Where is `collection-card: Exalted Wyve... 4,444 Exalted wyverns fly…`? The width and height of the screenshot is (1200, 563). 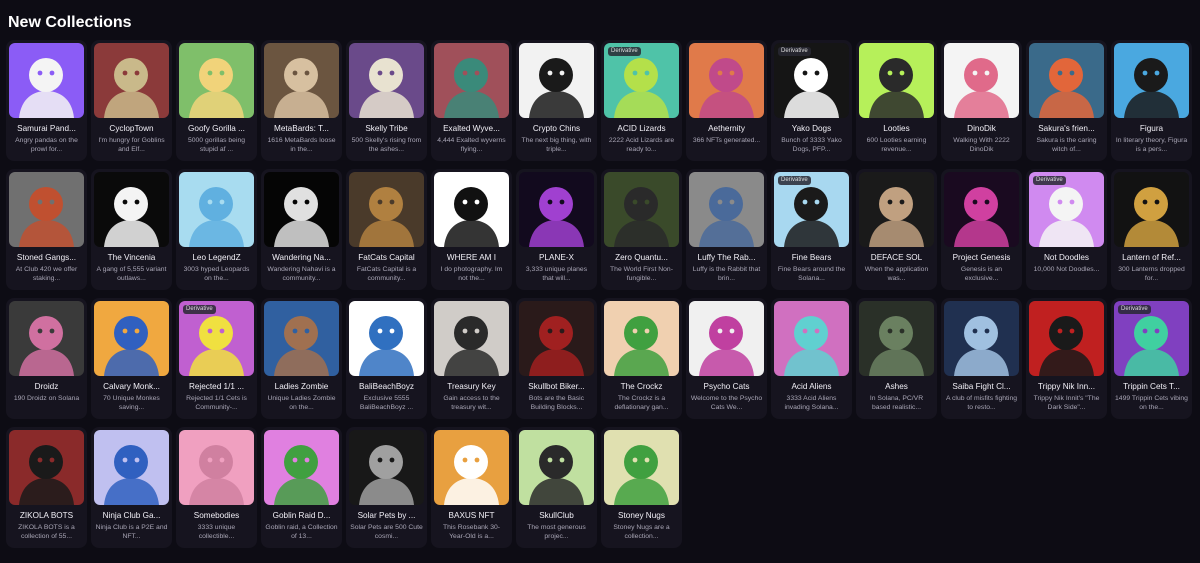
collection-card: Exalted Wyve... 4,444 Exalted wyverns fly… is located at coordinates (471, 100).